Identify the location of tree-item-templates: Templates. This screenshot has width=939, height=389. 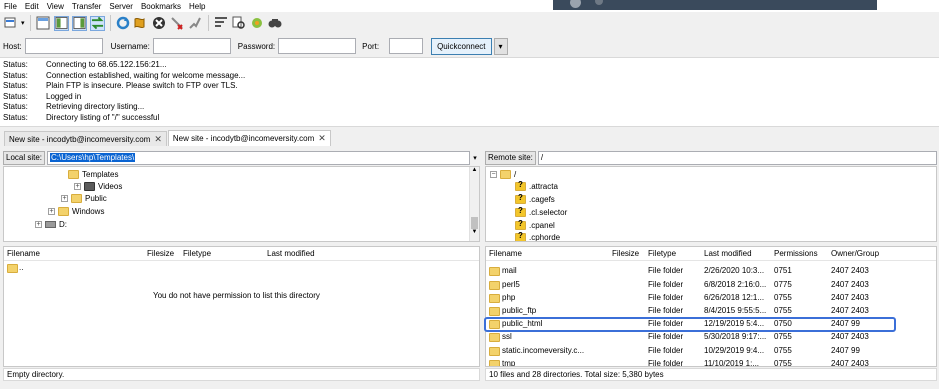
(93, 174).